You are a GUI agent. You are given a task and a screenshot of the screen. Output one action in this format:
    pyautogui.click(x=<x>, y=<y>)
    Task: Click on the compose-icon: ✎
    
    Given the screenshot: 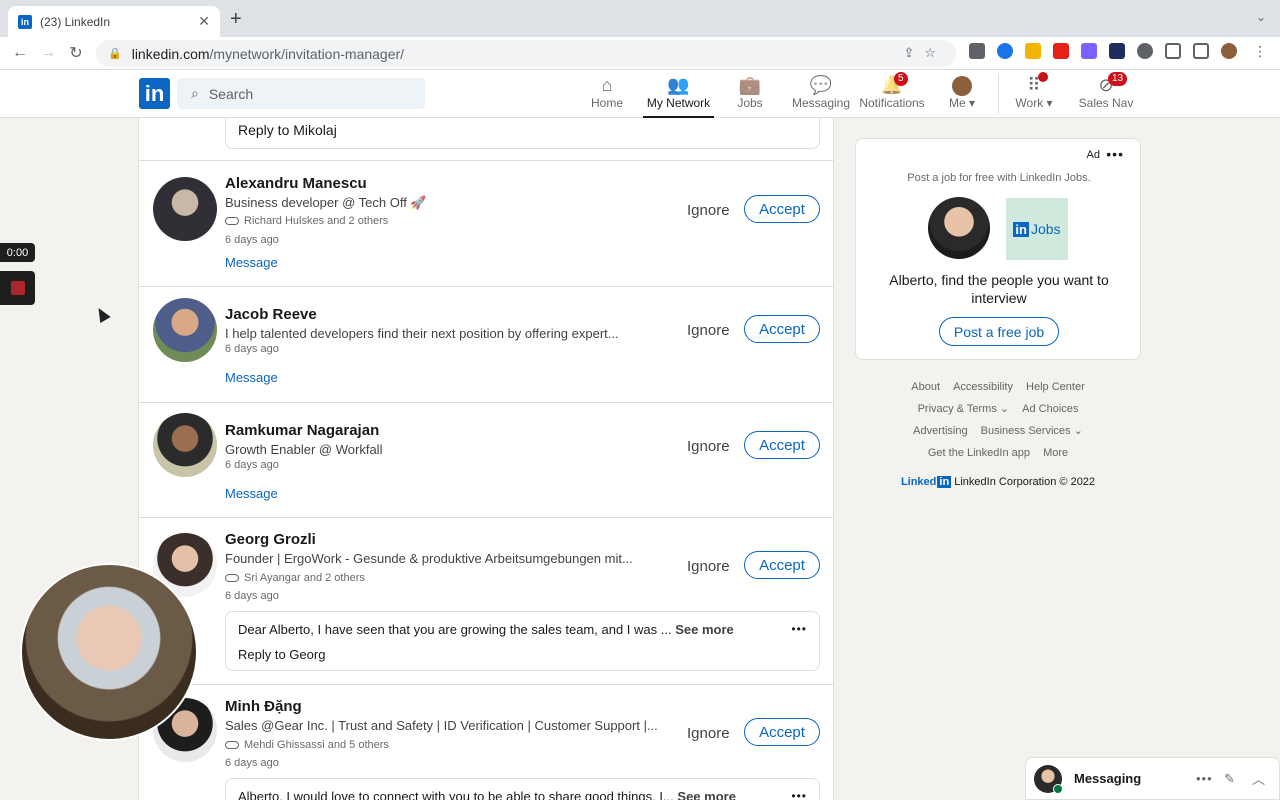 What is the action you would take?
    pyautogui.click(x=1229, y=779)
    